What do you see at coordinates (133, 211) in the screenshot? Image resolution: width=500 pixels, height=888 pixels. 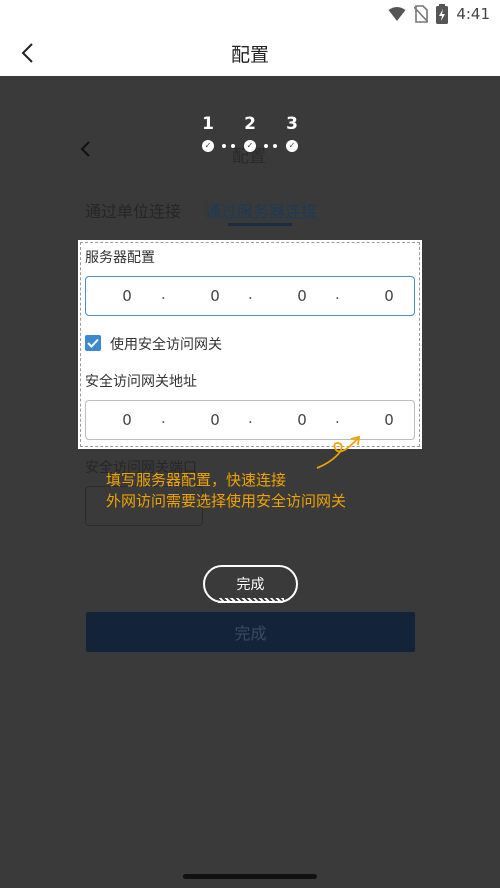 I see `tab-unit-connect: 通过单位连接` at bounding box center [133, 211].